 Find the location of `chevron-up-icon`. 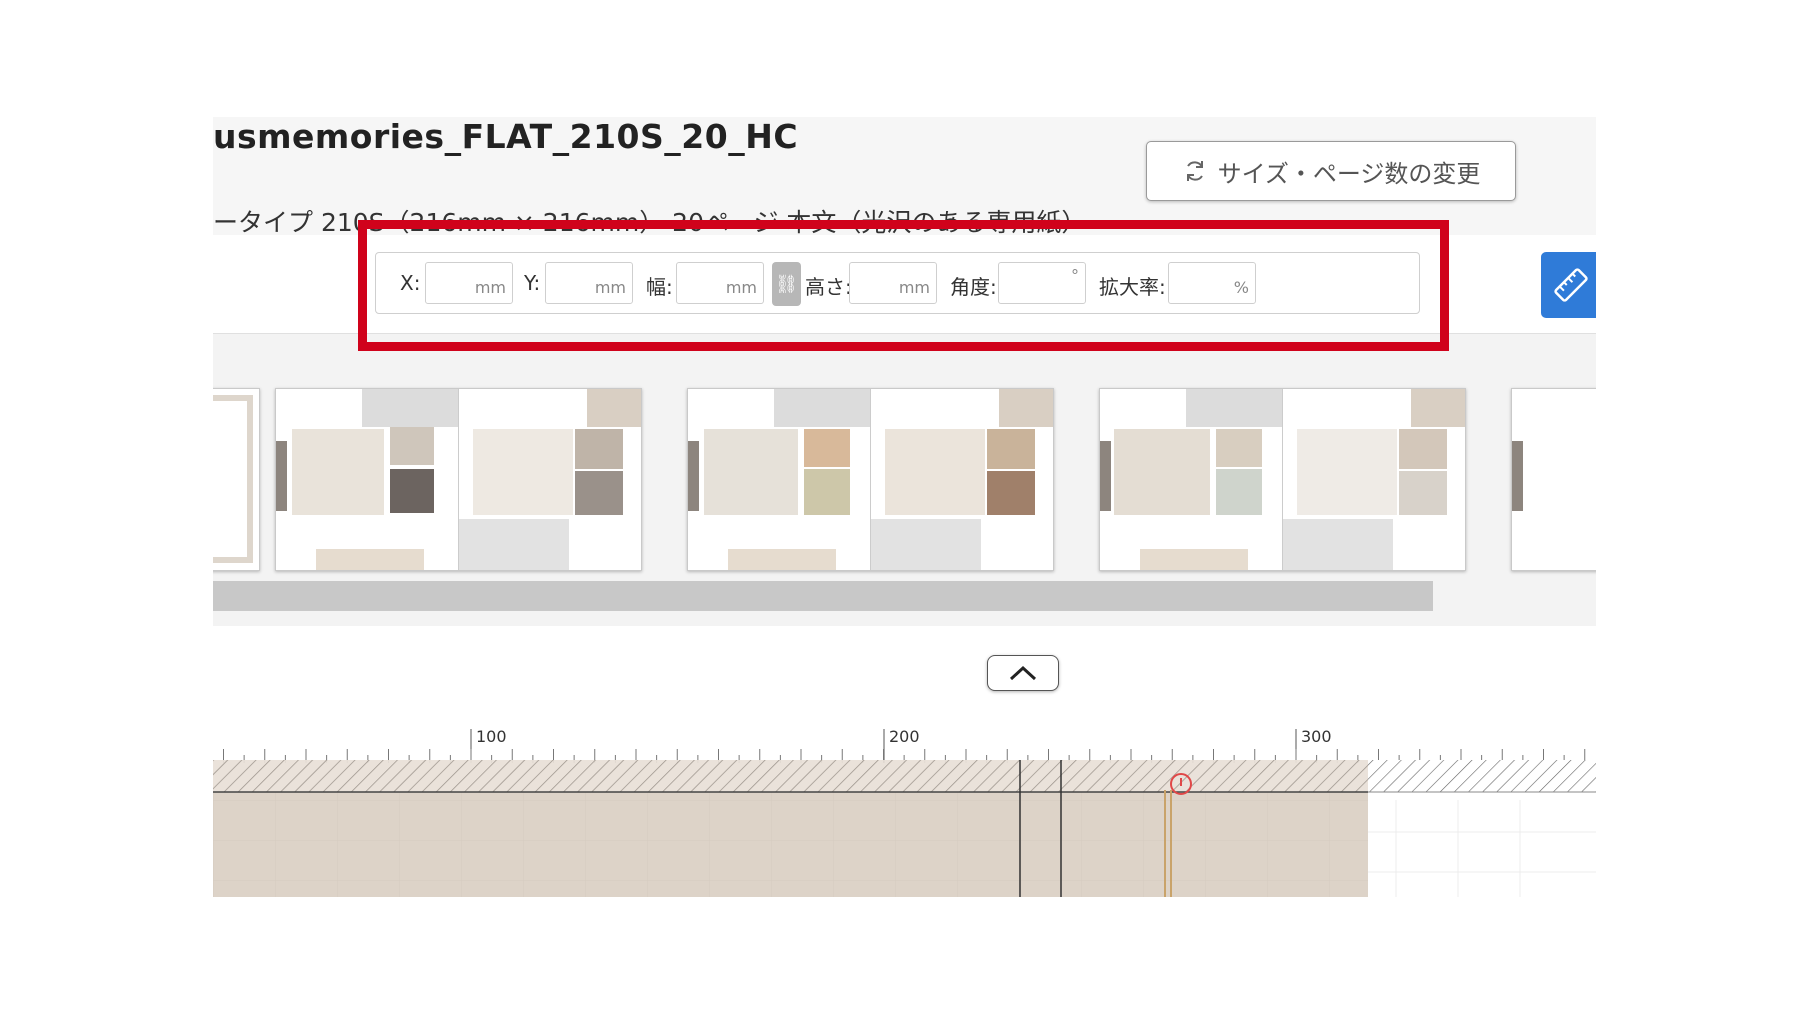

chevron-up-icon is located at coordinates (1023, 673).